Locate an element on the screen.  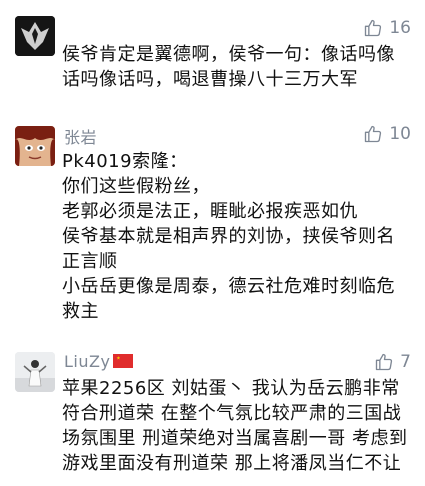
like-count: 10 is located at coordinates (400, 134).